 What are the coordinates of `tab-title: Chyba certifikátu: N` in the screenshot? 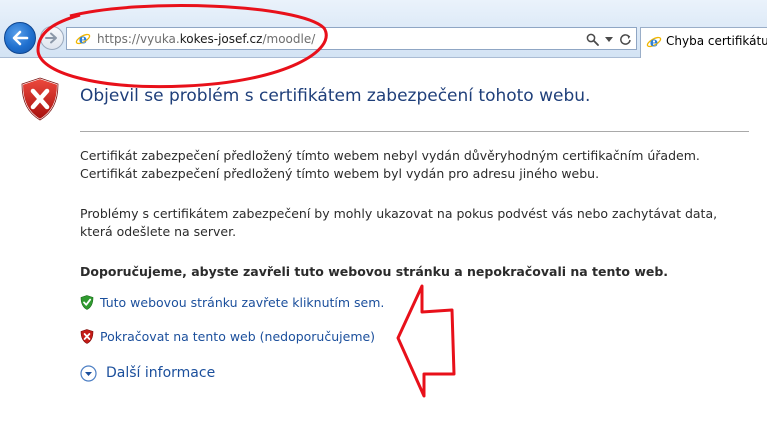 It's located at (716, 41).